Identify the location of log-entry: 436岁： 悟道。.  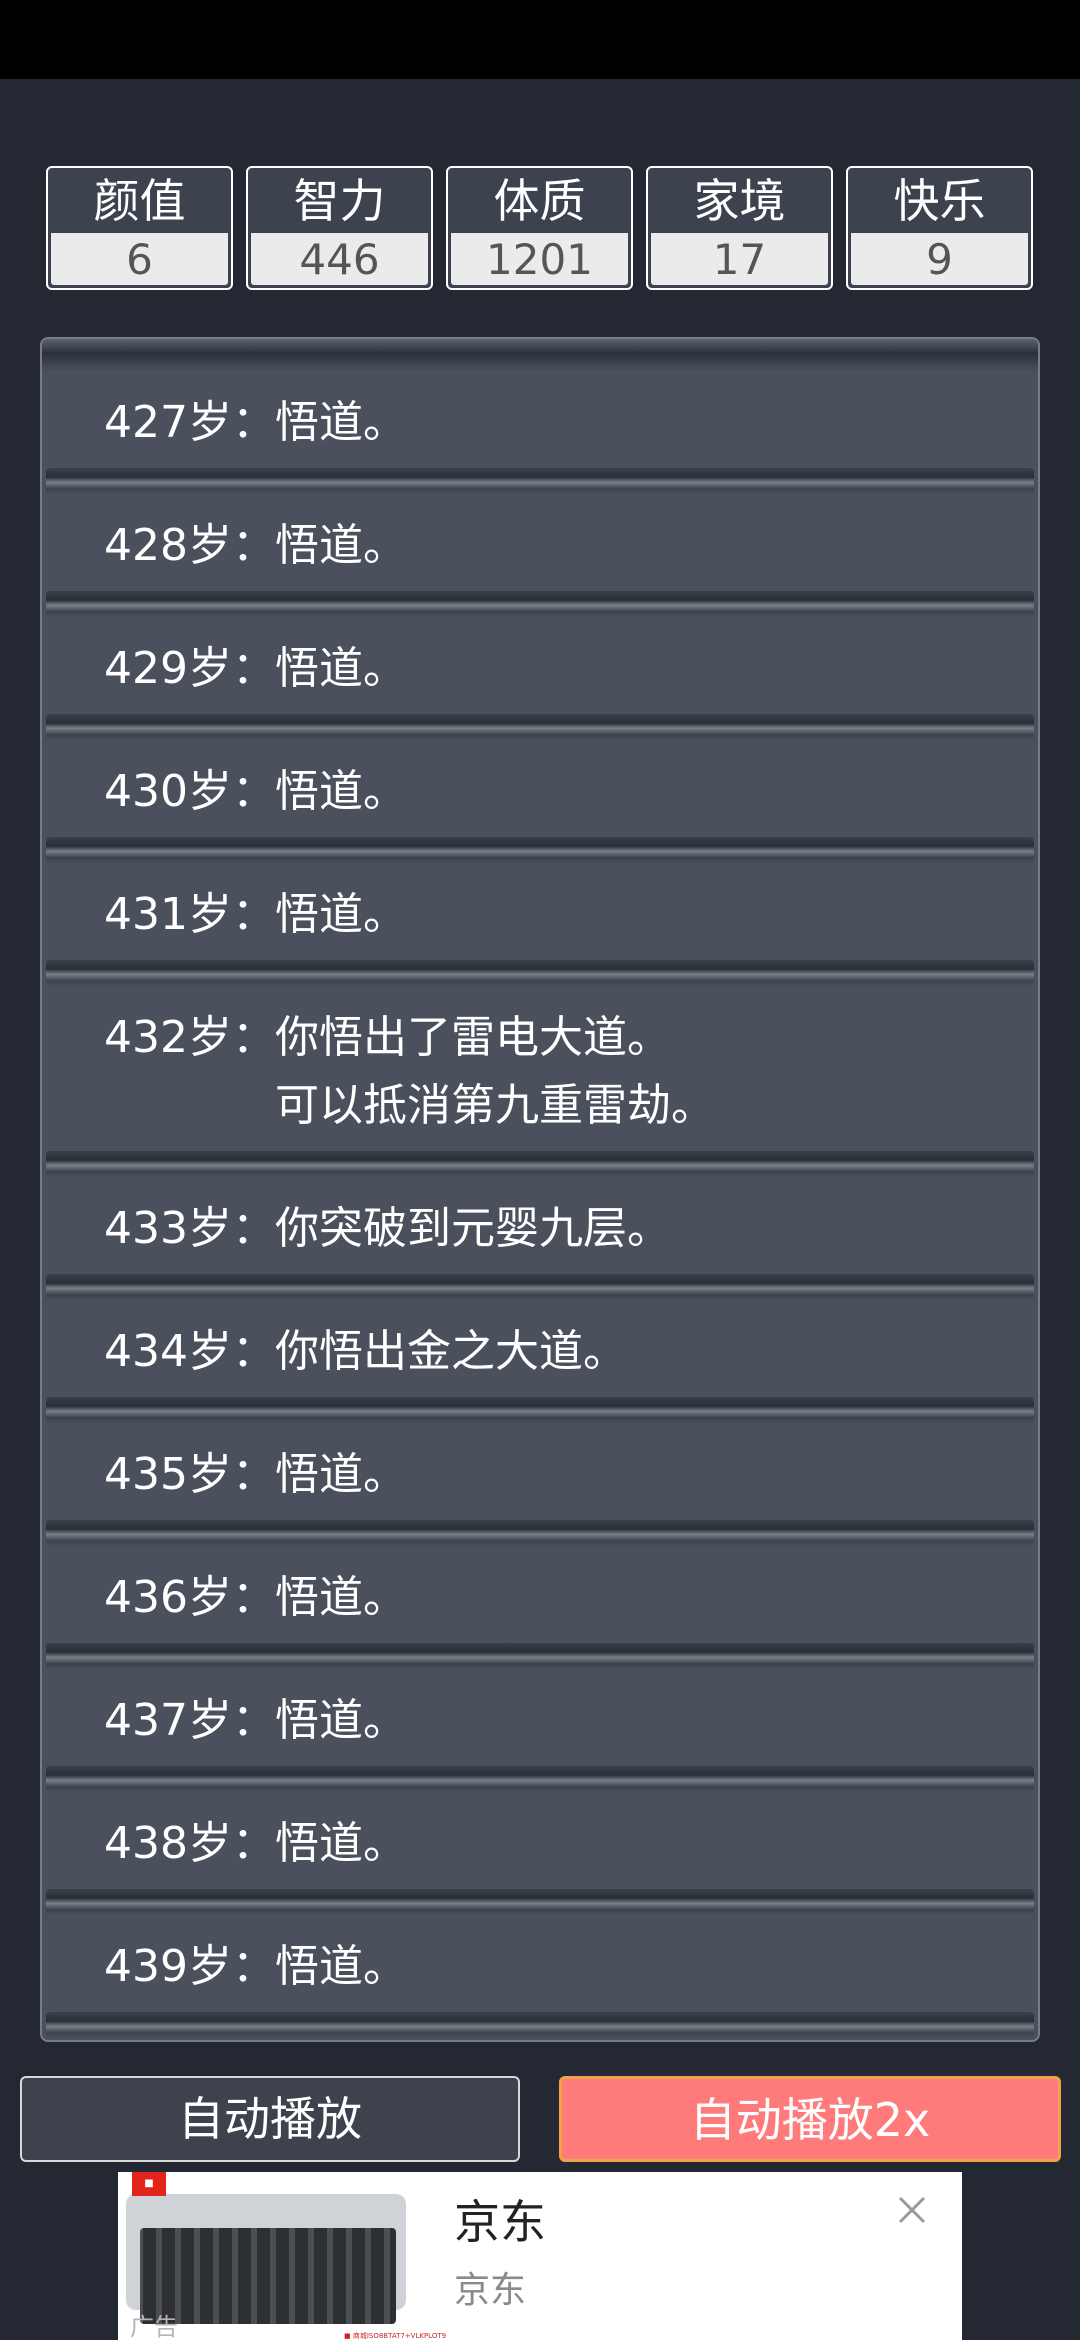
(540, 1607).